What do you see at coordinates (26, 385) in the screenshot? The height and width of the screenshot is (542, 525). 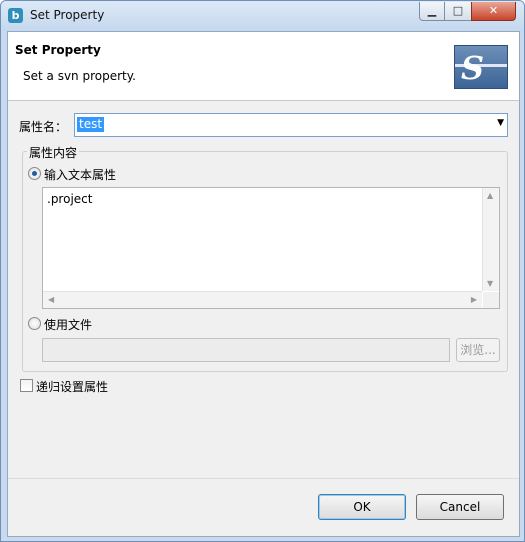 I see `recursive-checkbox` at bounding box center [26, 385].